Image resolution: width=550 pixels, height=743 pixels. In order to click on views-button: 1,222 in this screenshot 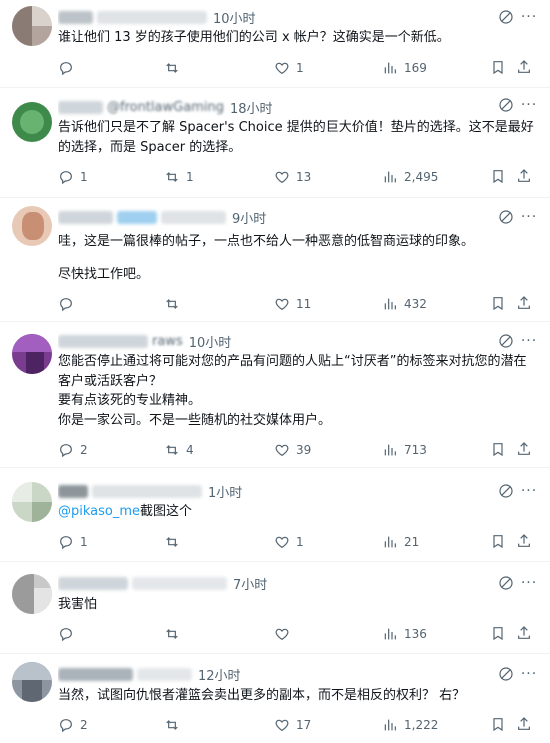, I will do `click(410, 725)`.